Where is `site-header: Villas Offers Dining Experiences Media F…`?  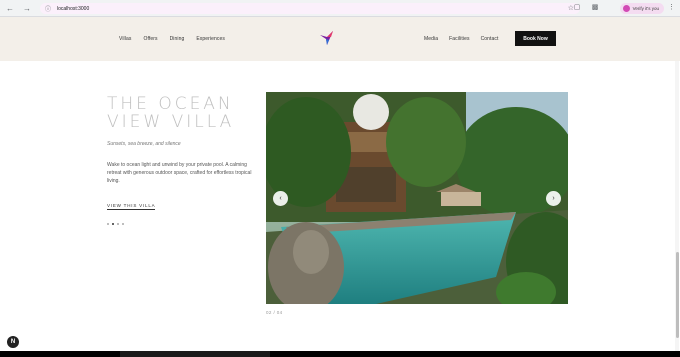 site-header: Villas Offers Dining Experiences Media F… is located at coordinates (340, 39).